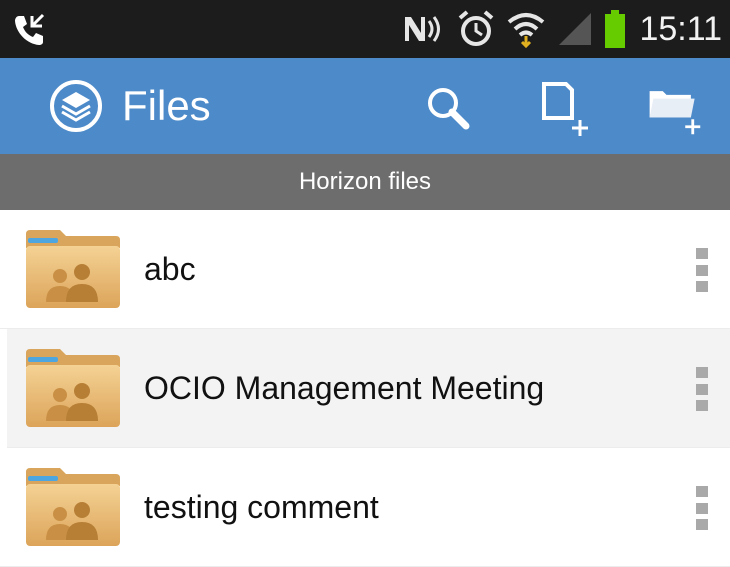 This screenshot has width=730, height=567. Describe the element at coordinates (30, 29) in the screenshot. I see `phone-call-icon` at that location.